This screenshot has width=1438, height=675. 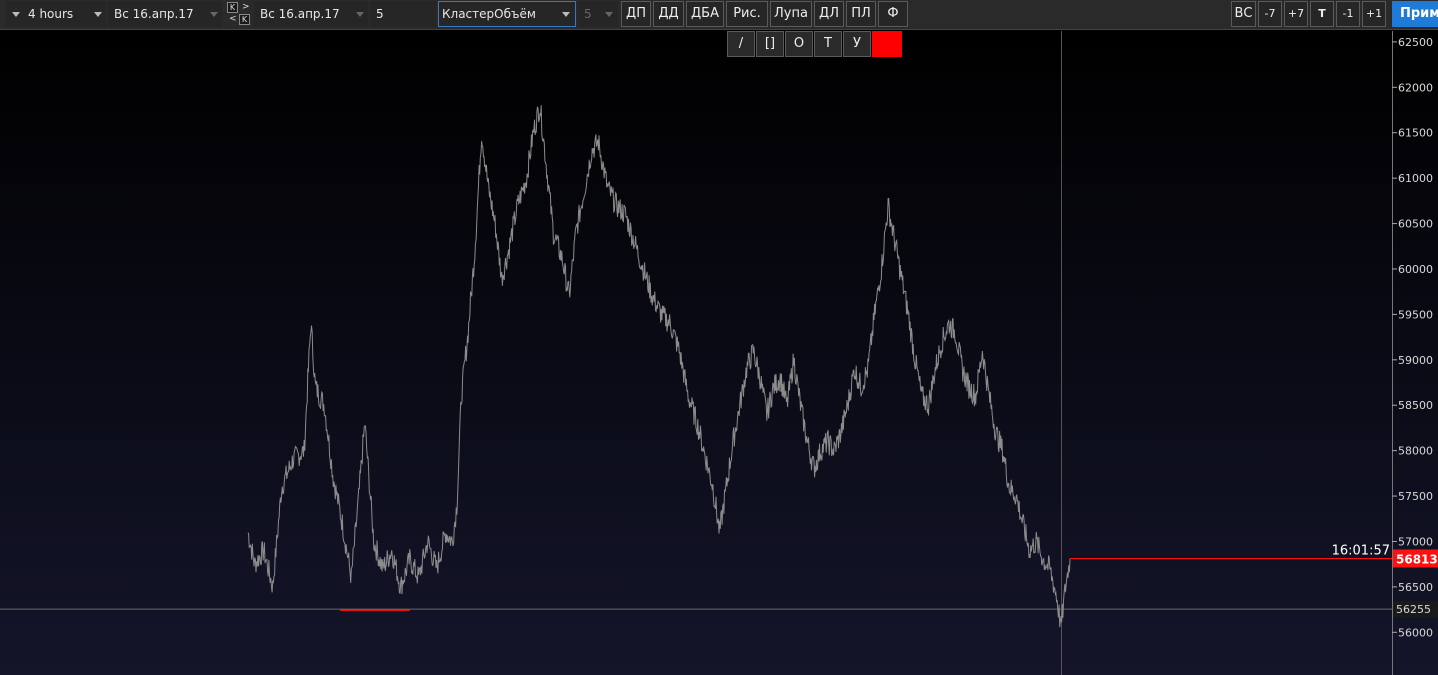 What do you see at coordinates (598, 14) in the screenshot?
I see `indicator-param-dropdown: 5` at bounding box center [598, 14].